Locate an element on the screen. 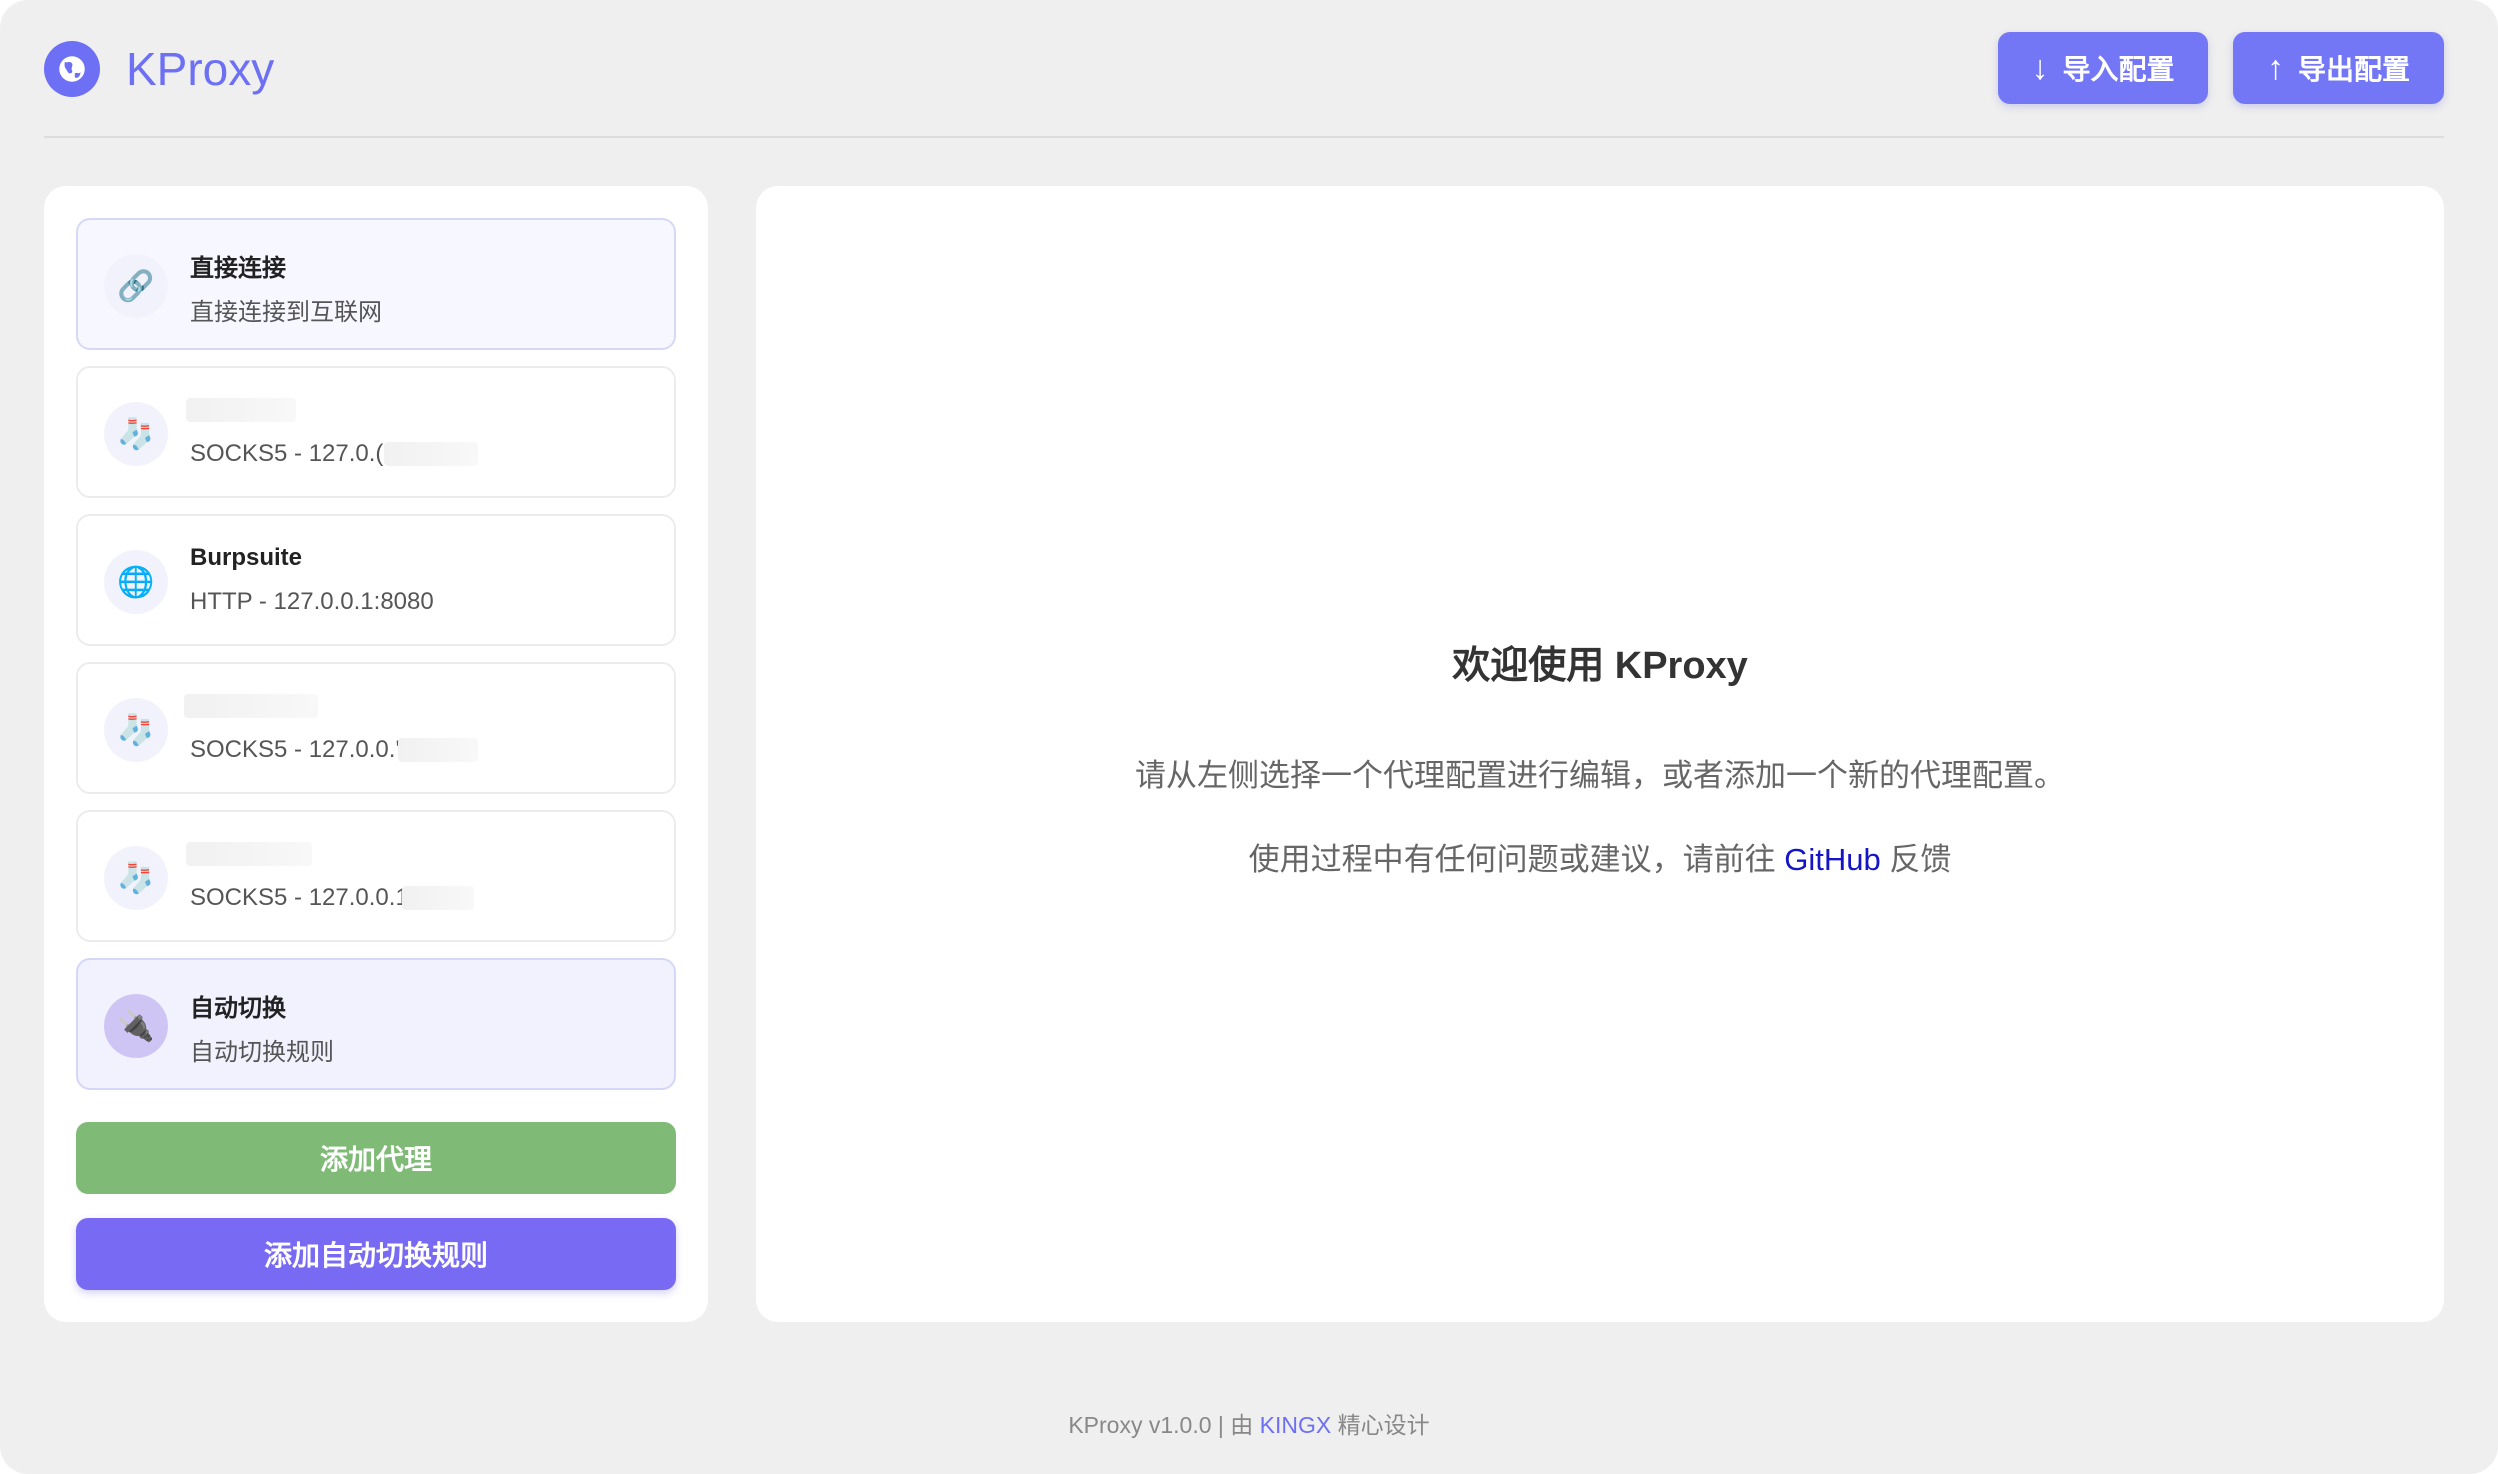 This screenshot has height=1474, width=2498. proxy-item-socks5-1: 🧦 SOCKS5 - 127.0.( is located at coordinates (376, 432).